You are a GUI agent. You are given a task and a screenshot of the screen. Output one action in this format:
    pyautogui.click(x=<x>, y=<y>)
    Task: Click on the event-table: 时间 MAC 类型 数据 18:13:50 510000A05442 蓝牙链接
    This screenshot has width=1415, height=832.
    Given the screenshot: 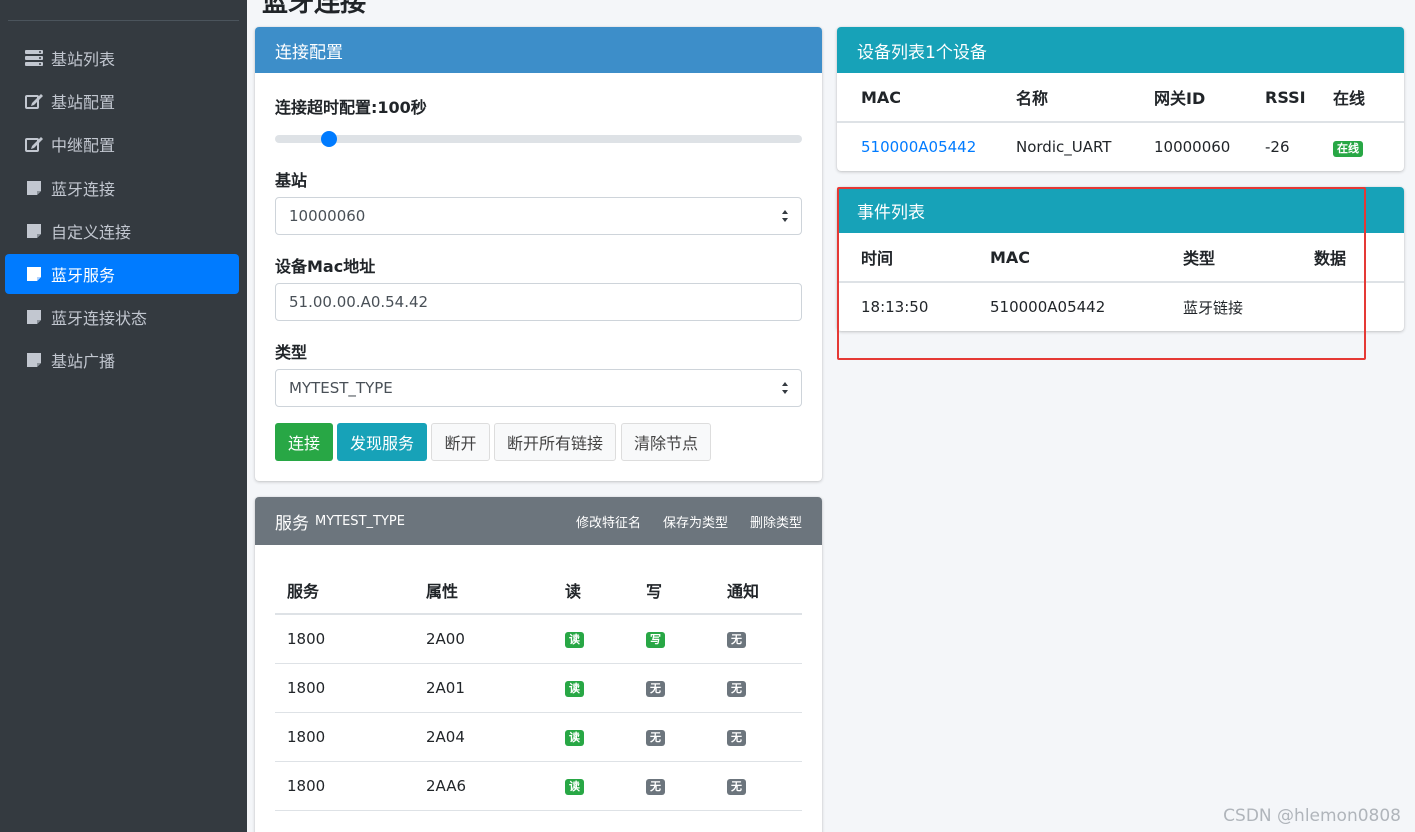 What is the action you would take?
    pyautogui.click(x=1120, y=282)
    